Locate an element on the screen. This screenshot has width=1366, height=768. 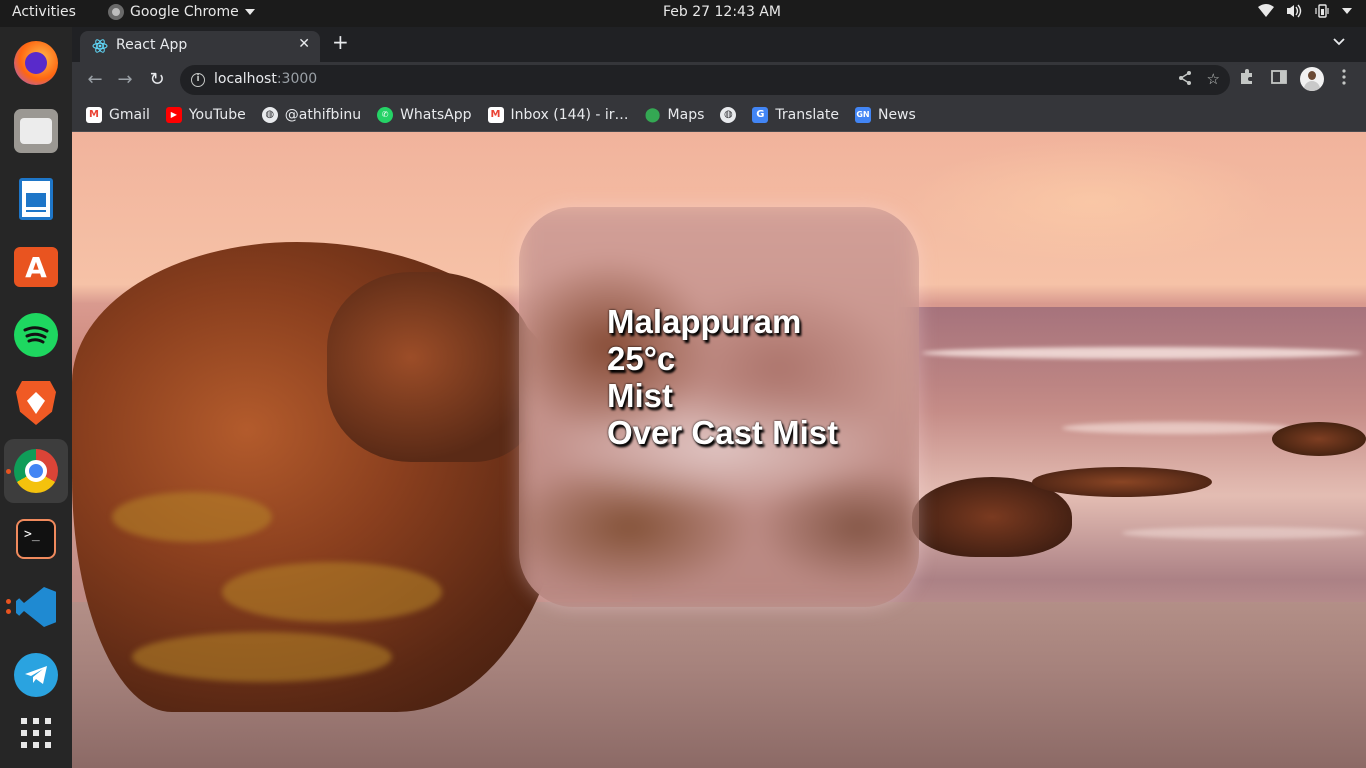
app-menu-label: Google Chrome is located at coordinates (184, 12).